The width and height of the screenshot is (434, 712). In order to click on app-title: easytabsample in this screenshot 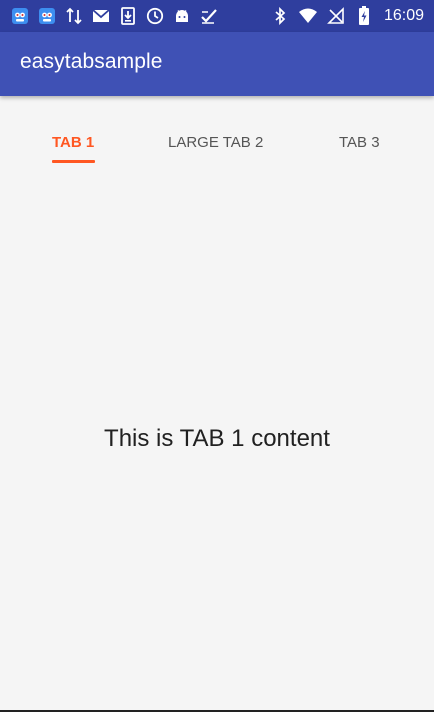, I will do `click(91, 61)`.